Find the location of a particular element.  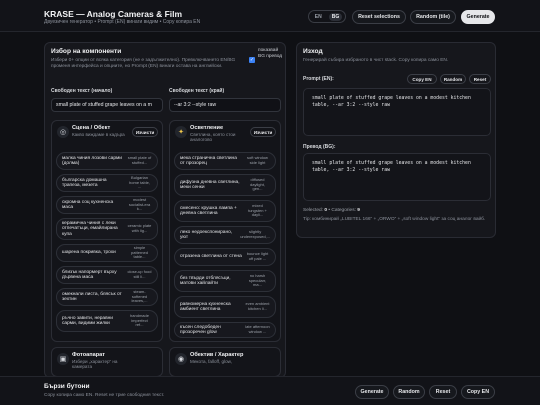

bottom-random-button: Random is located at coordinates (409, 392).